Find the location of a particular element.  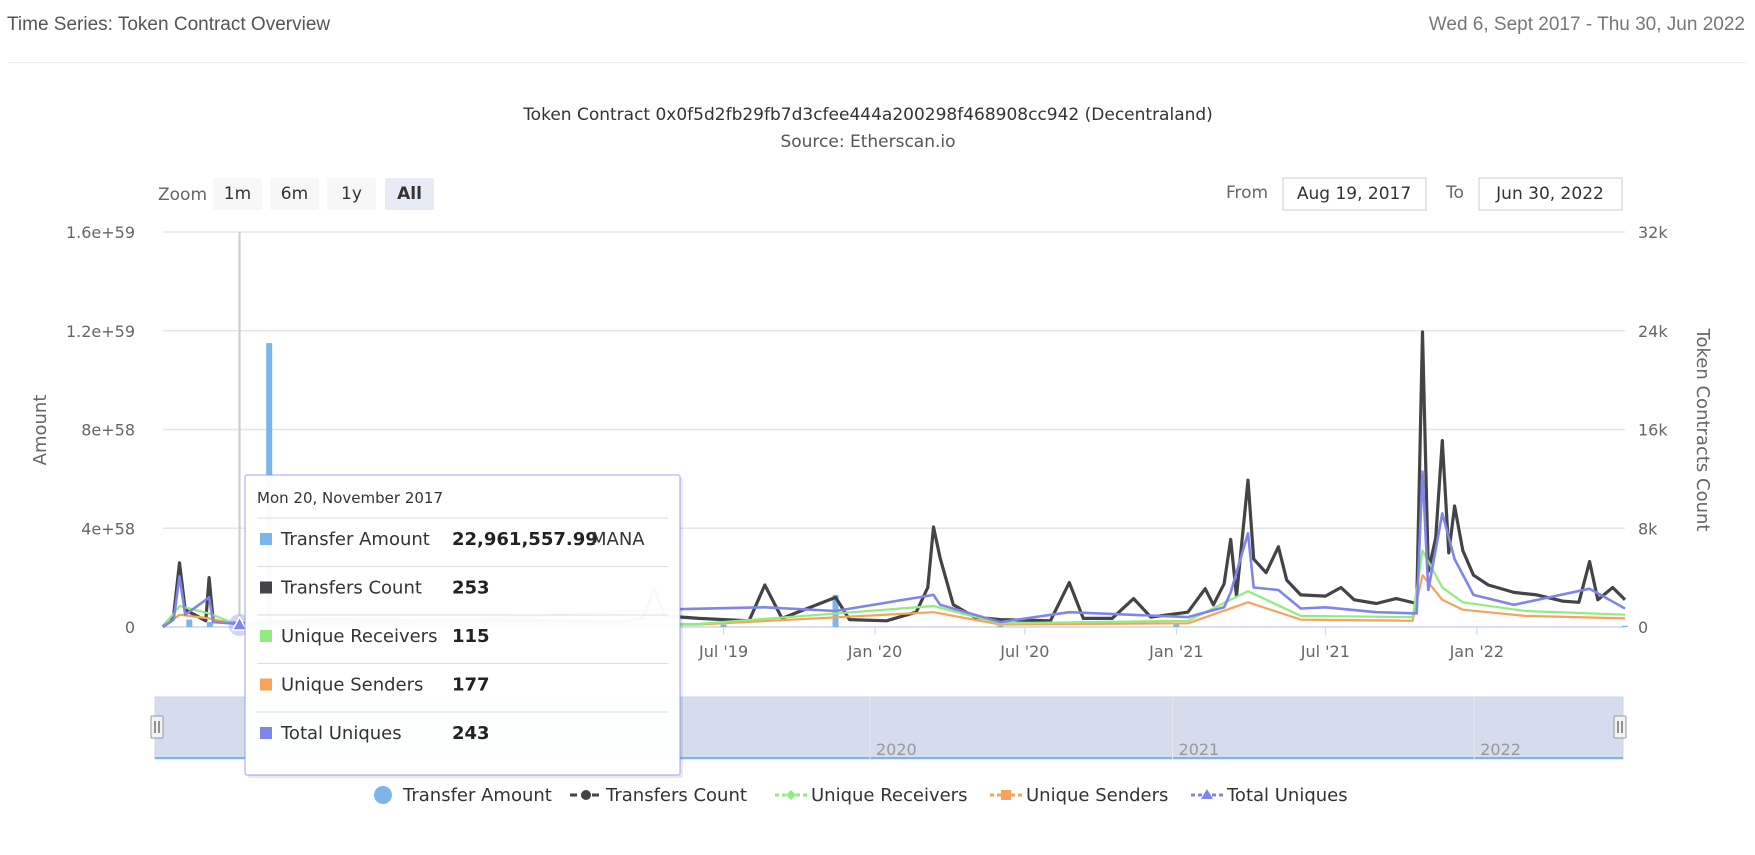

legend-item-transfers-count: Transfers Count is located at coordinates (658, 795).